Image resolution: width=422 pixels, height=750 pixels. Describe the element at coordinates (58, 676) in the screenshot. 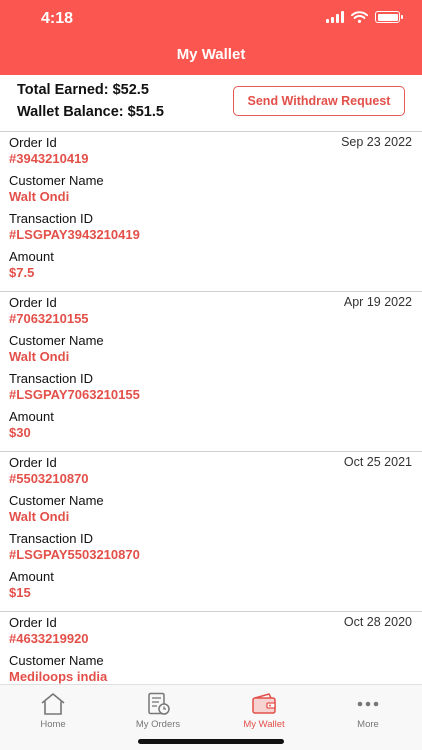

I see `customer-name-value: Mediloops india` at that location.